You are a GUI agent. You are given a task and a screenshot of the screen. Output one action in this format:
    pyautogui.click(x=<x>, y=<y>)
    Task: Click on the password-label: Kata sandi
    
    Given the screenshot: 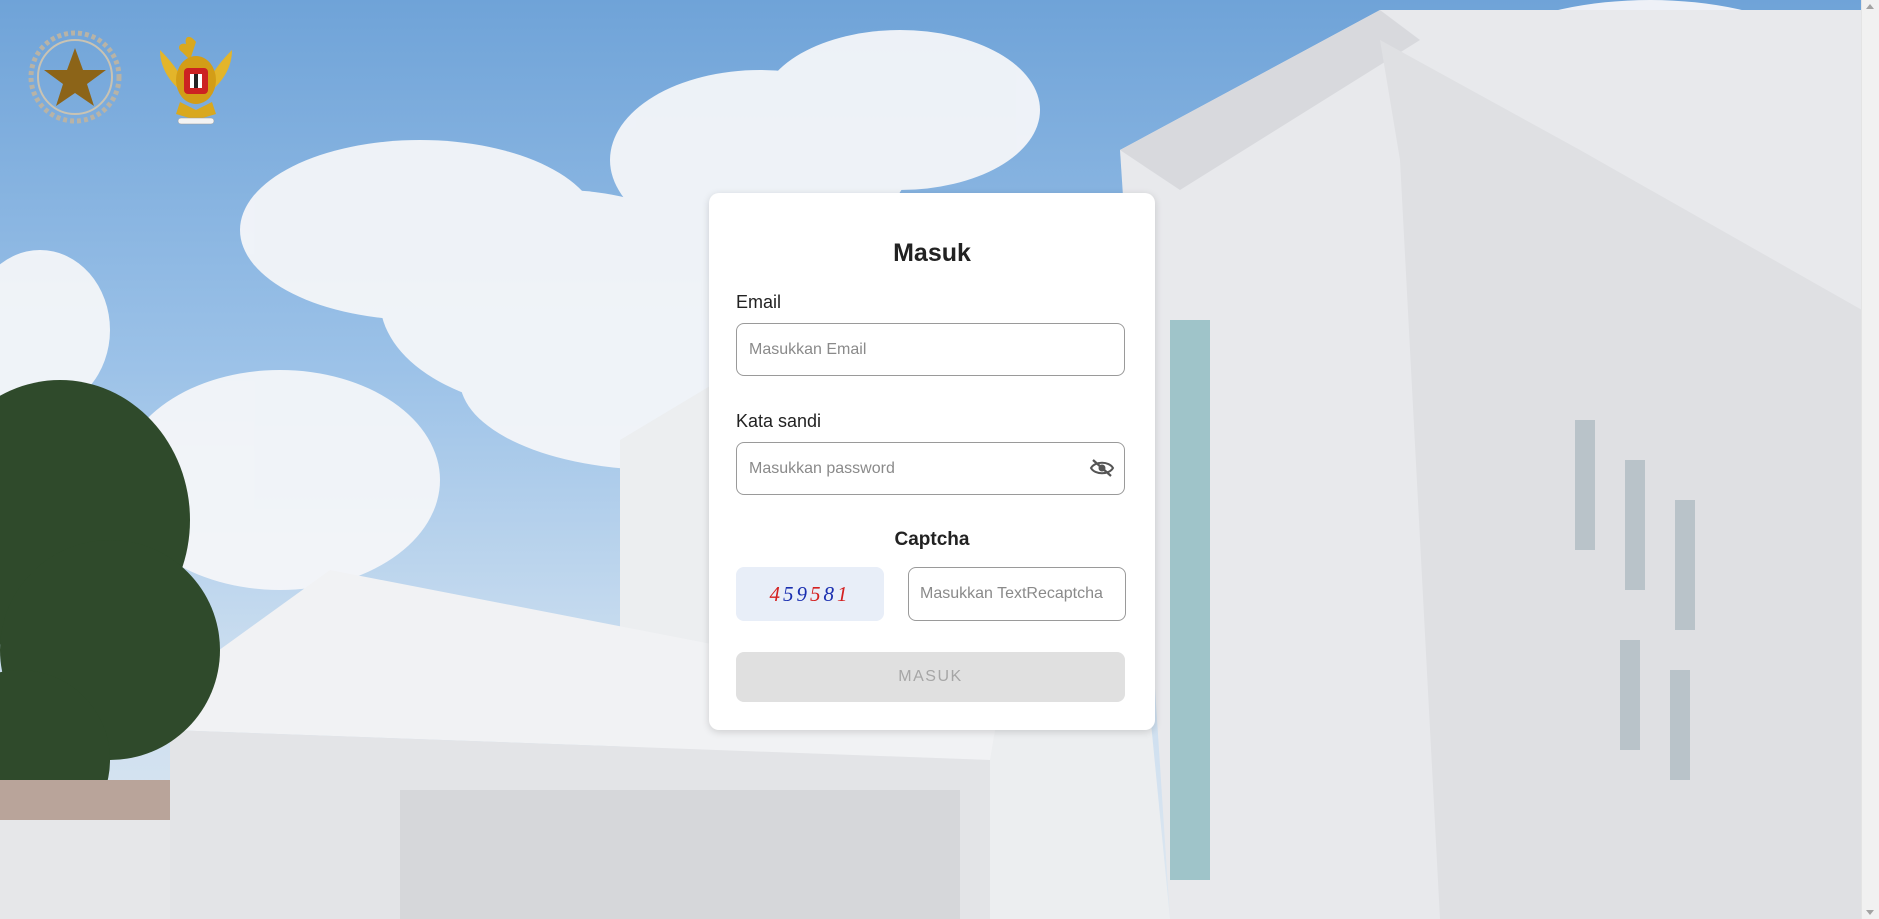 What is the action you would take?
    pyautogui.click(x=779, y=421)
    